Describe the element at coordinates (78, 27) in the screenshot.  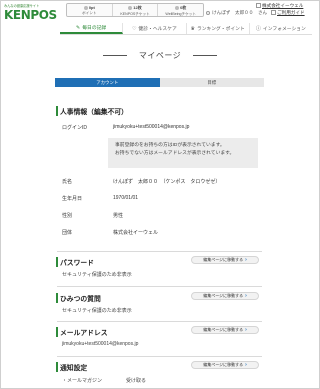
I see `pencil-icon: ✎` at that location.